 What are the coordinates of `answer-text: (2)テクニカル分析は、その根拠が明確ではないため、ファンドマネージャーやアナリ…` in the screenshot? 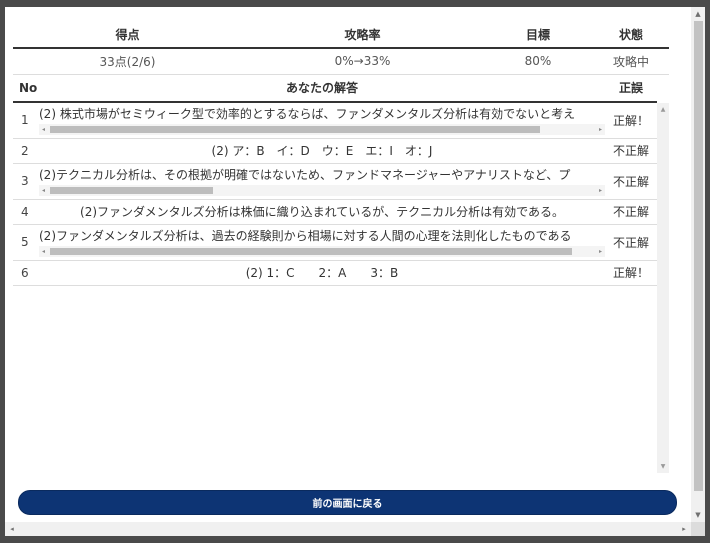 It's located at (305, 175).